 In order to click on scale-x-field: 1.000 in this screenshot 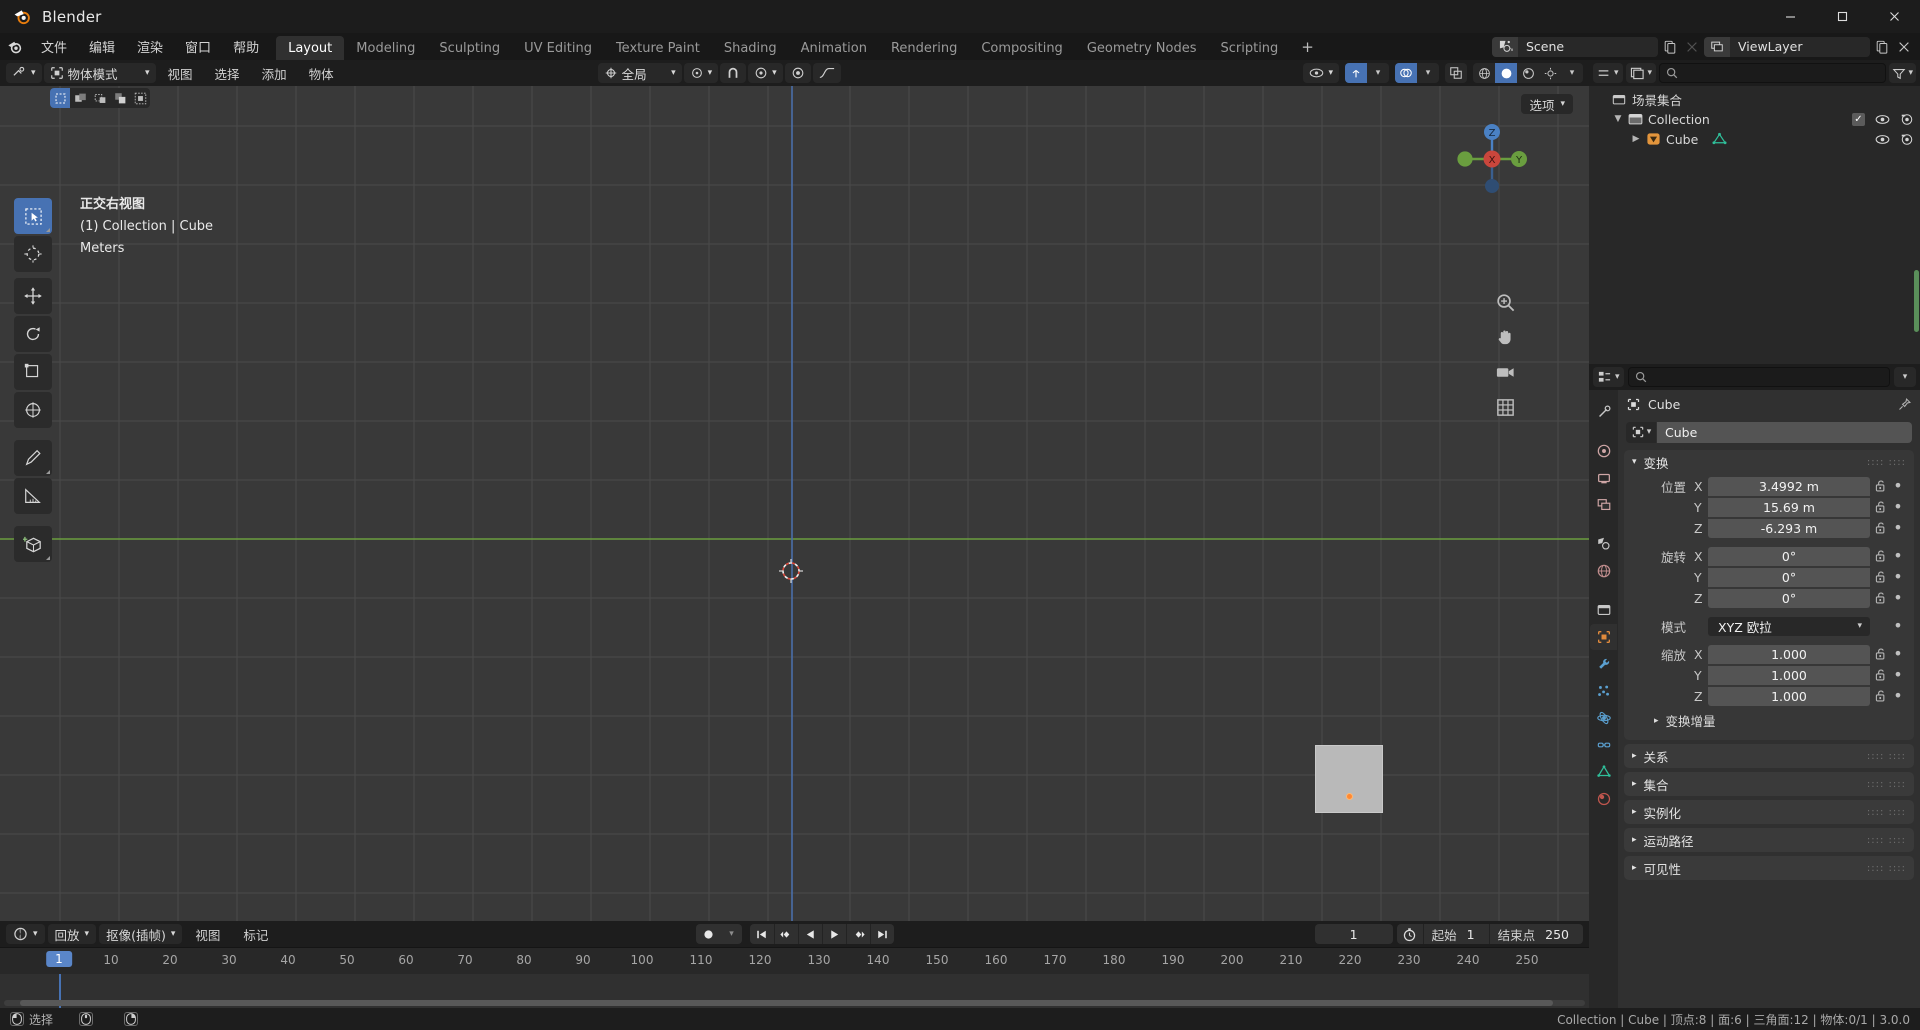, I will do `click(1789, 654)`.